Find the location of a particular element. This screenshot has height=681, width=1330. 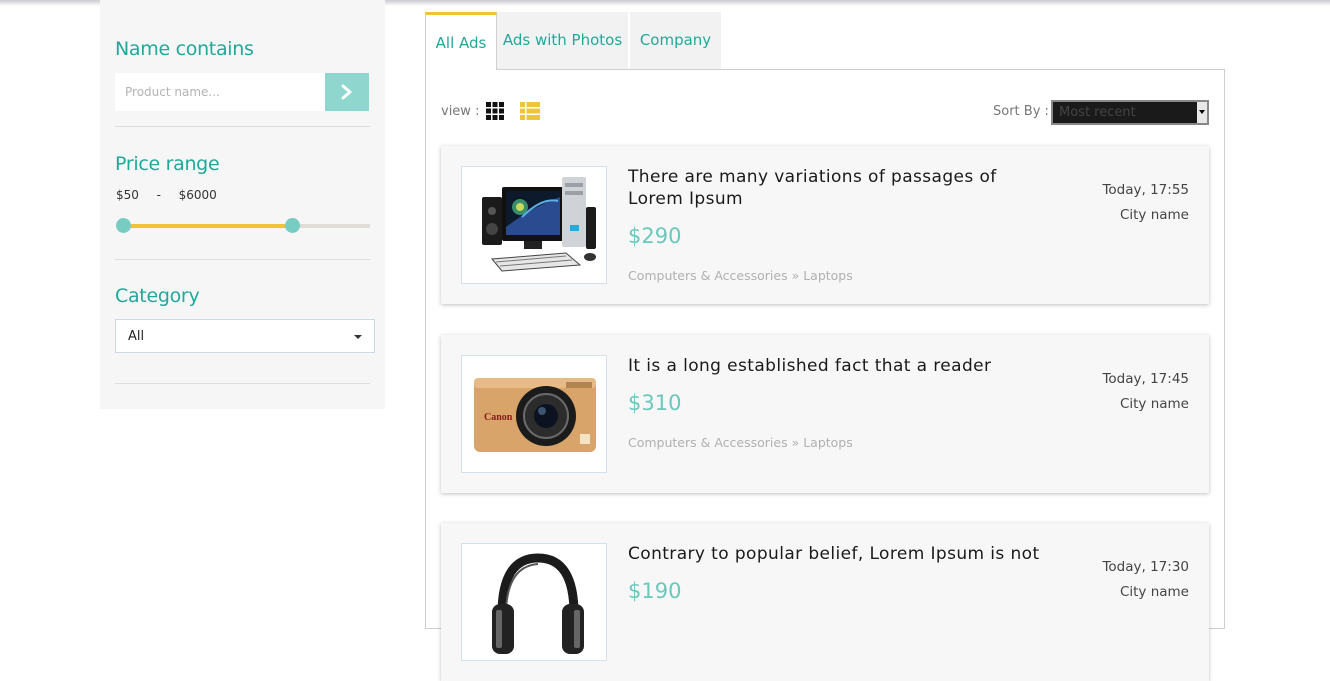

ad-price: $190 is located at coordinates (655, 591).